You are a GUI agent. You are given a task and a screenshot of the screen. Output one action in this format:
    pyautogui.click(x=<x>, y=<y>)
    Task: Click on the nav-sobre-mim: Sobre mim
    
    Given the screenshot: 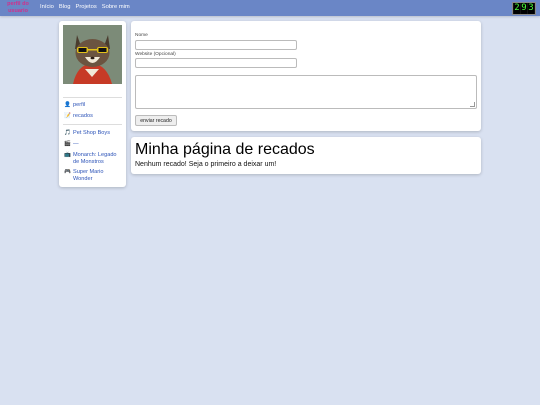 What is the action you would take?
    pyautogui.click(x=116, y=7)
    